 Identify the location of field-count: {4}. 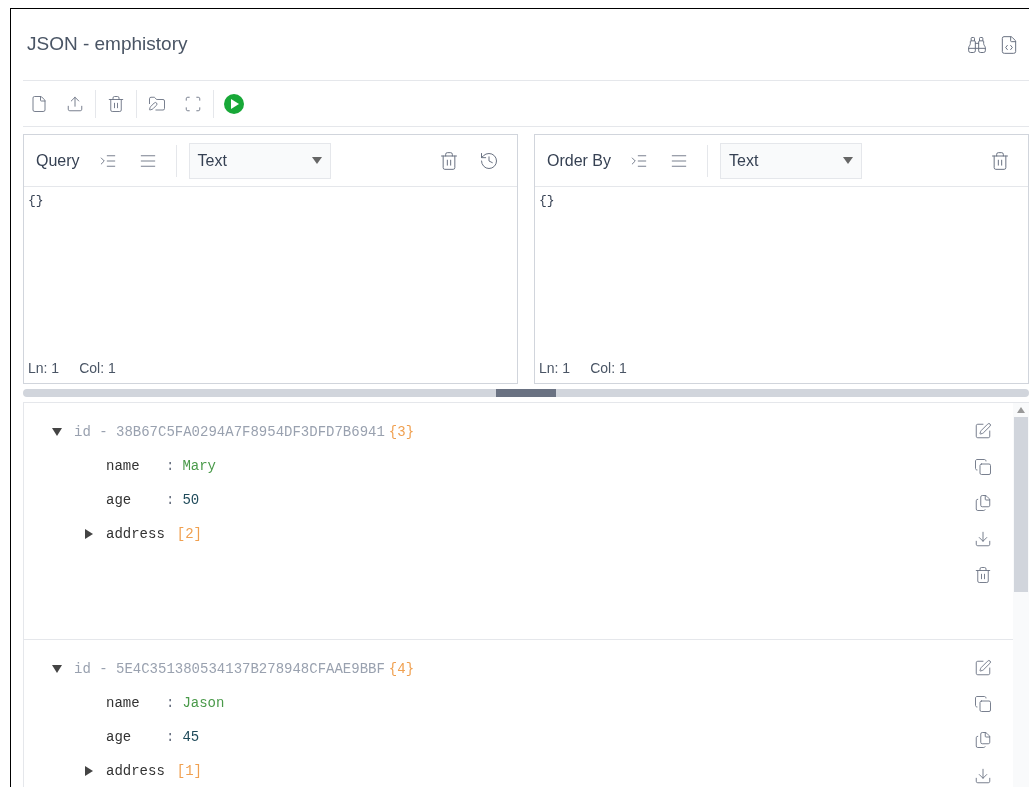
(401, 669).